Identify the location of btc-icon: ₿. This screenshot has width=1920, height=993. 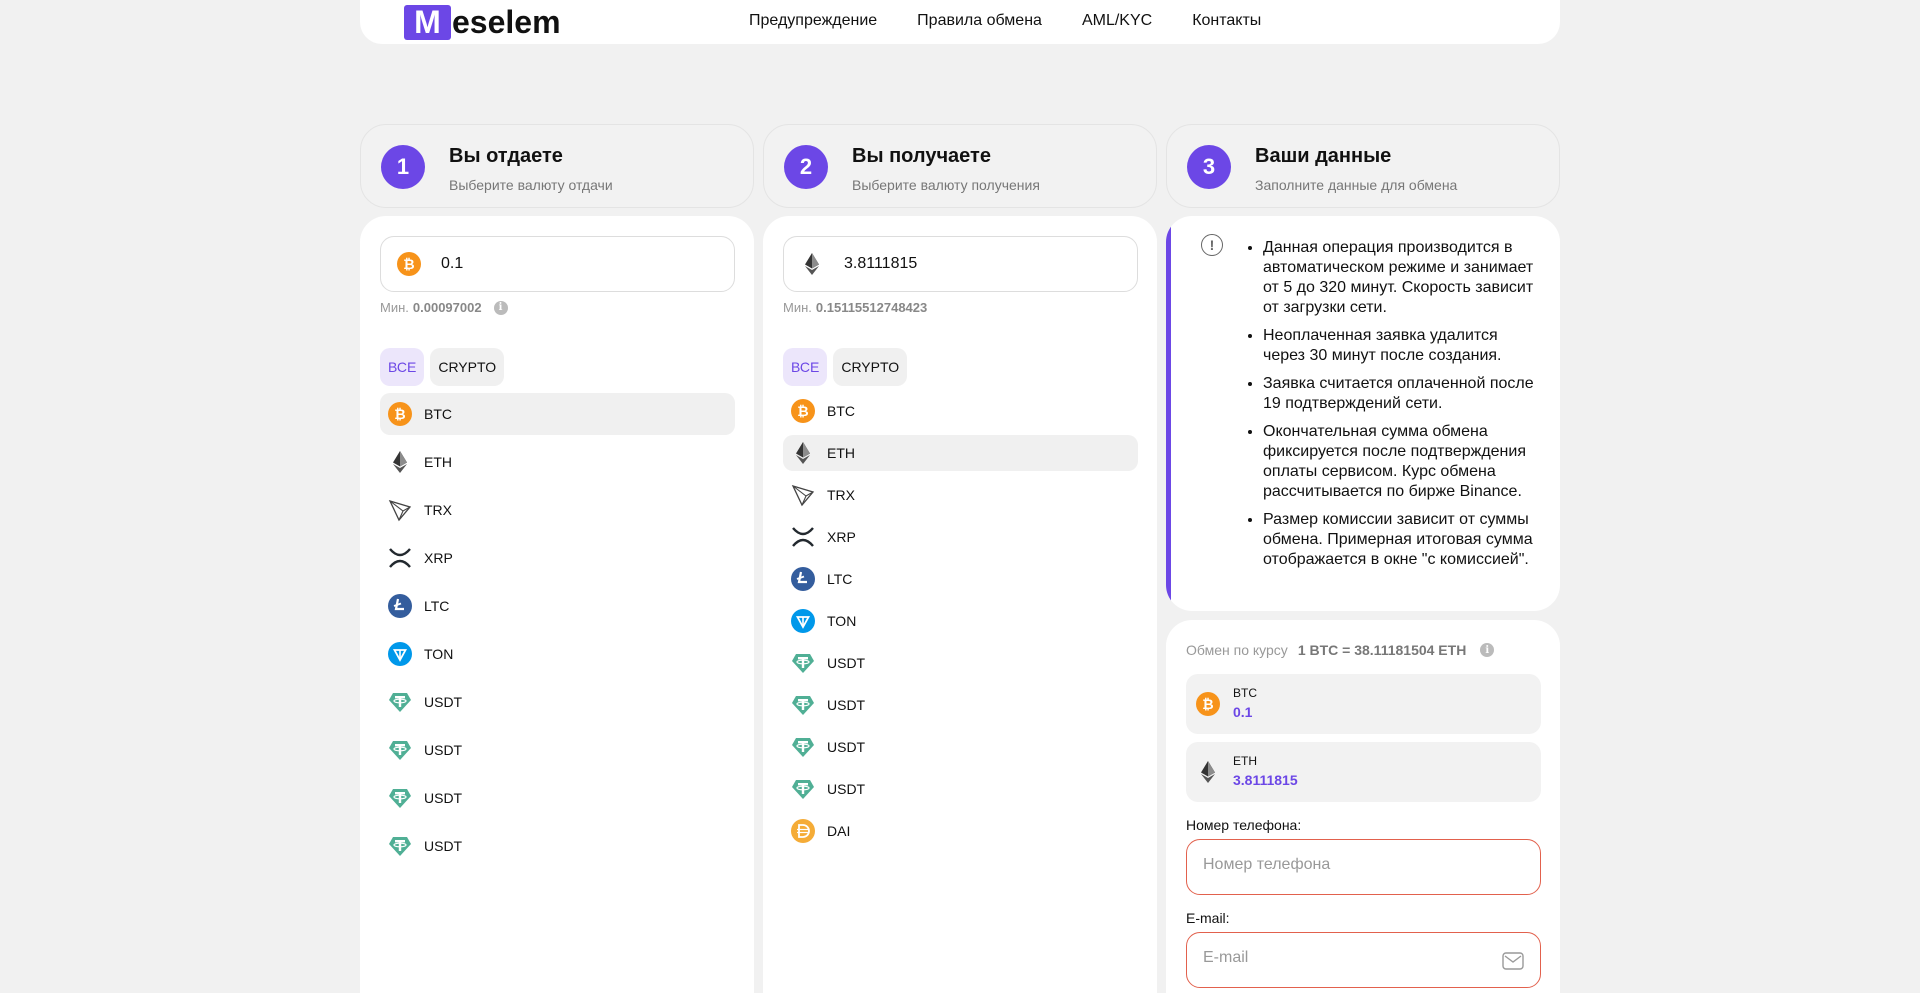
(803, 411).